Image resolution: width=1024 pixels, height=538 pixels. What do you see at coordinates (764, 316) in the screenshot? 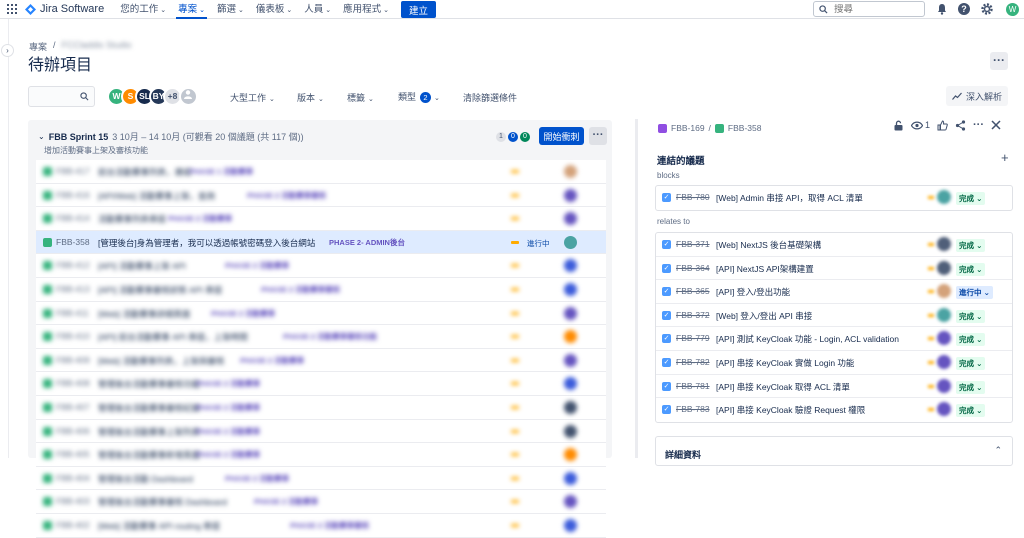
I see `linked-issue-summary: [Web] 登入/登出 API 串接` at bounding box center [764, 316].